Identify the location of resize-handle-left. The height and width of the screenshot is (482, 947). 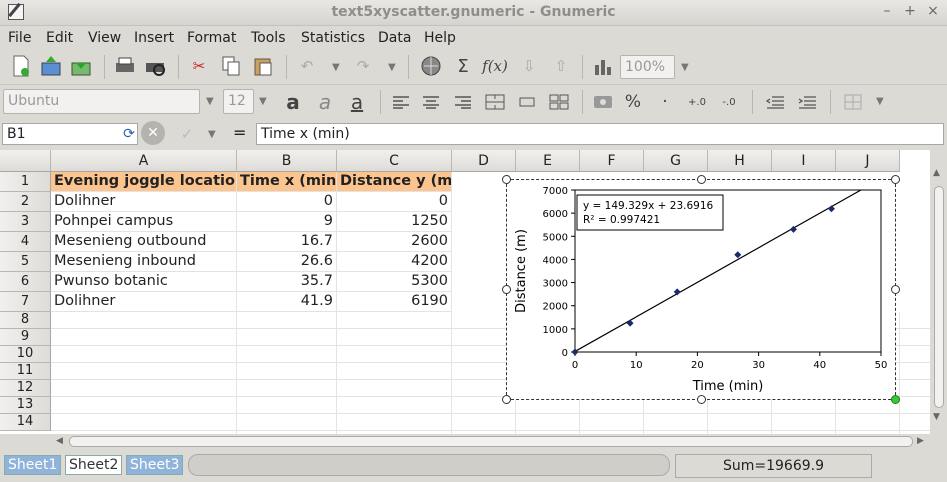
(506, 289).